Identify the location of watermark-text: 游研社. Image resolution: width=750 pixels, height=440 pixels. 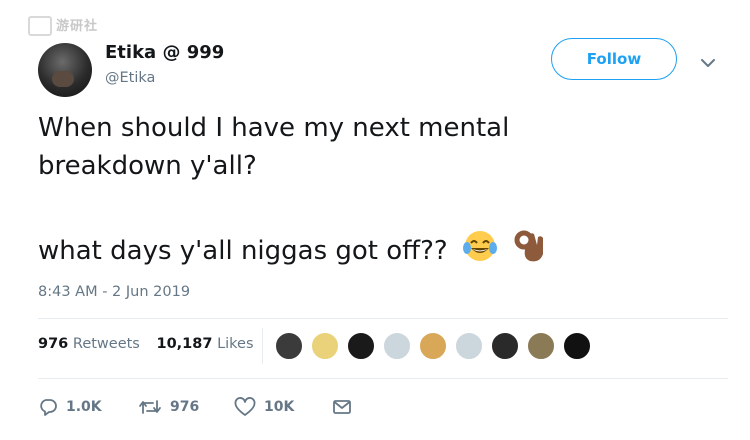
(77, 26).